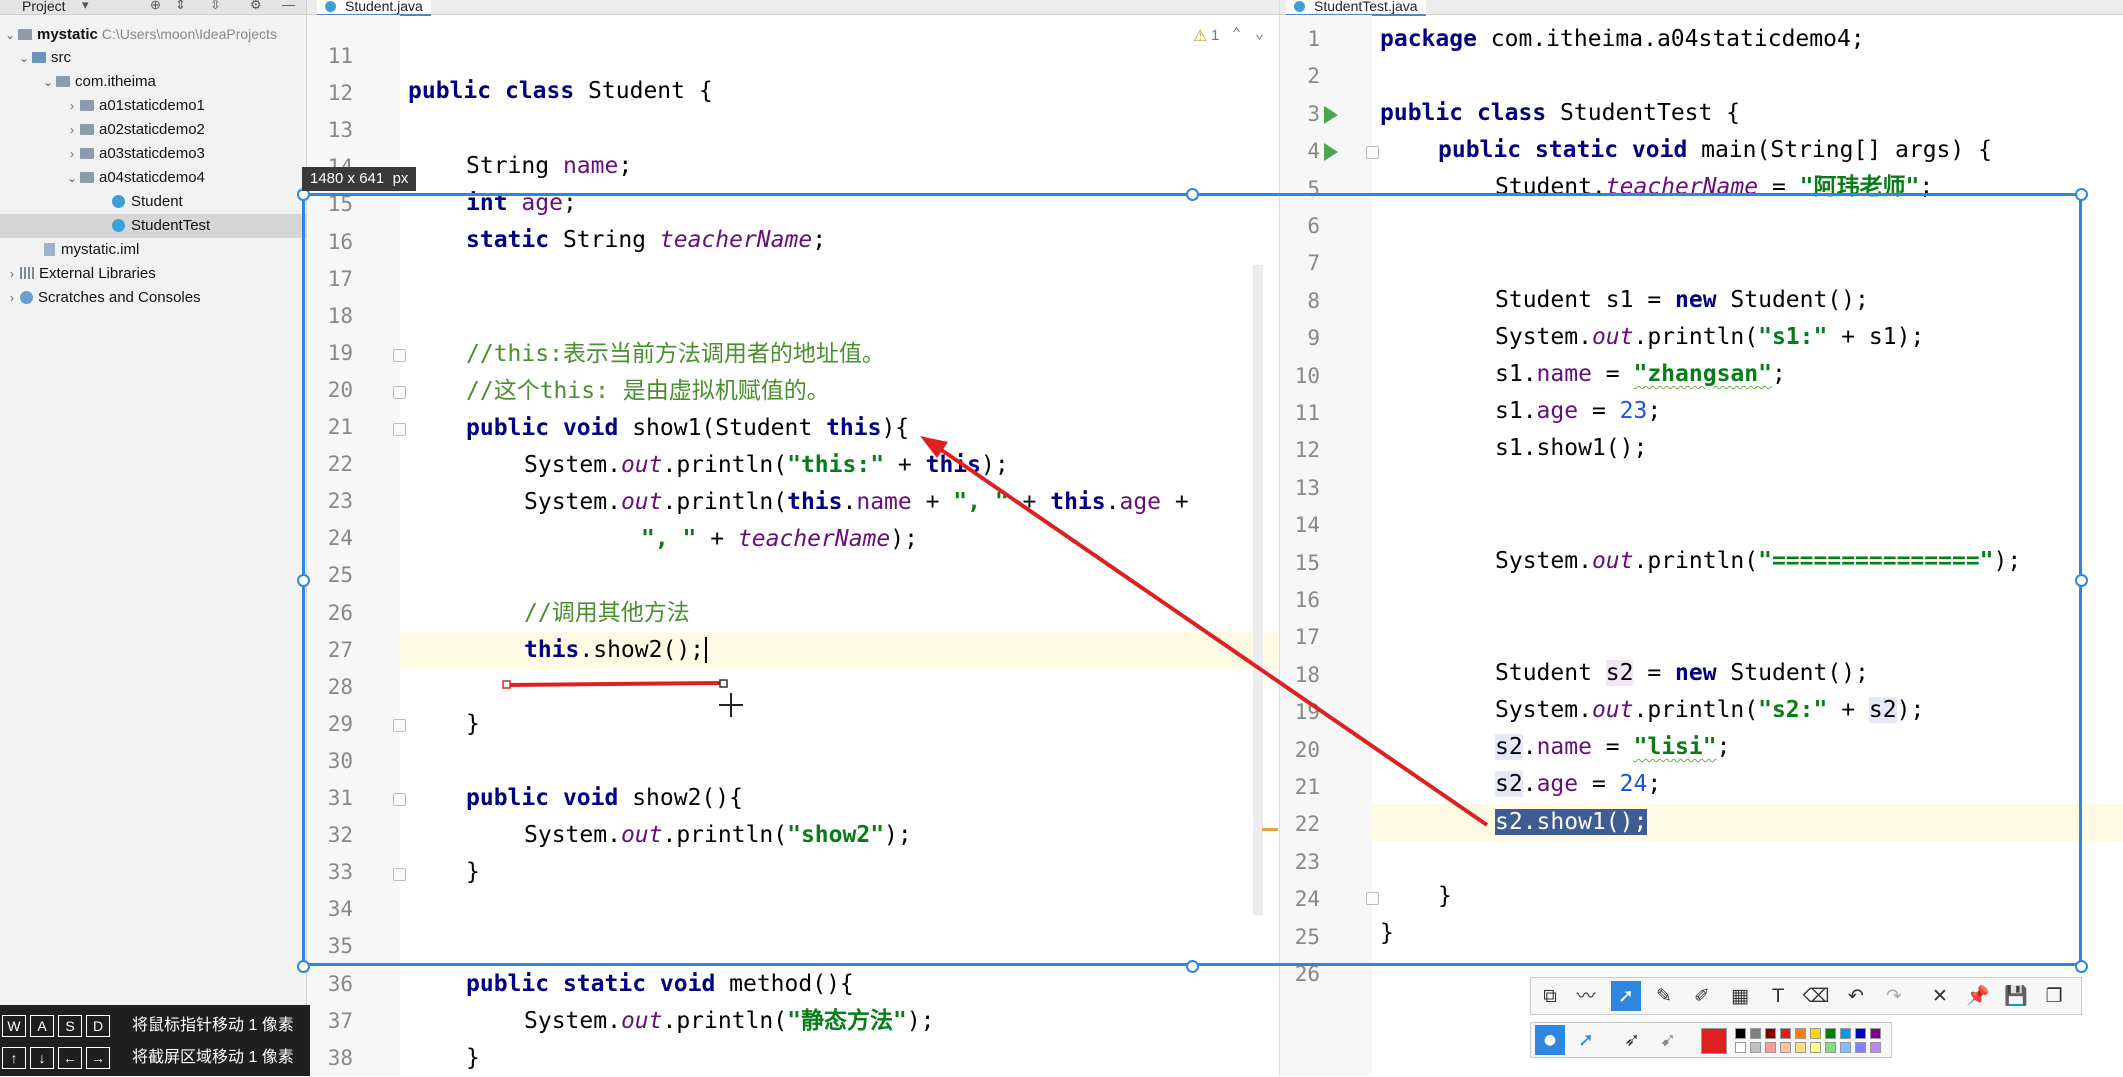  I want to click on pencil-tool-icon: 〰, so click(1586, 996).